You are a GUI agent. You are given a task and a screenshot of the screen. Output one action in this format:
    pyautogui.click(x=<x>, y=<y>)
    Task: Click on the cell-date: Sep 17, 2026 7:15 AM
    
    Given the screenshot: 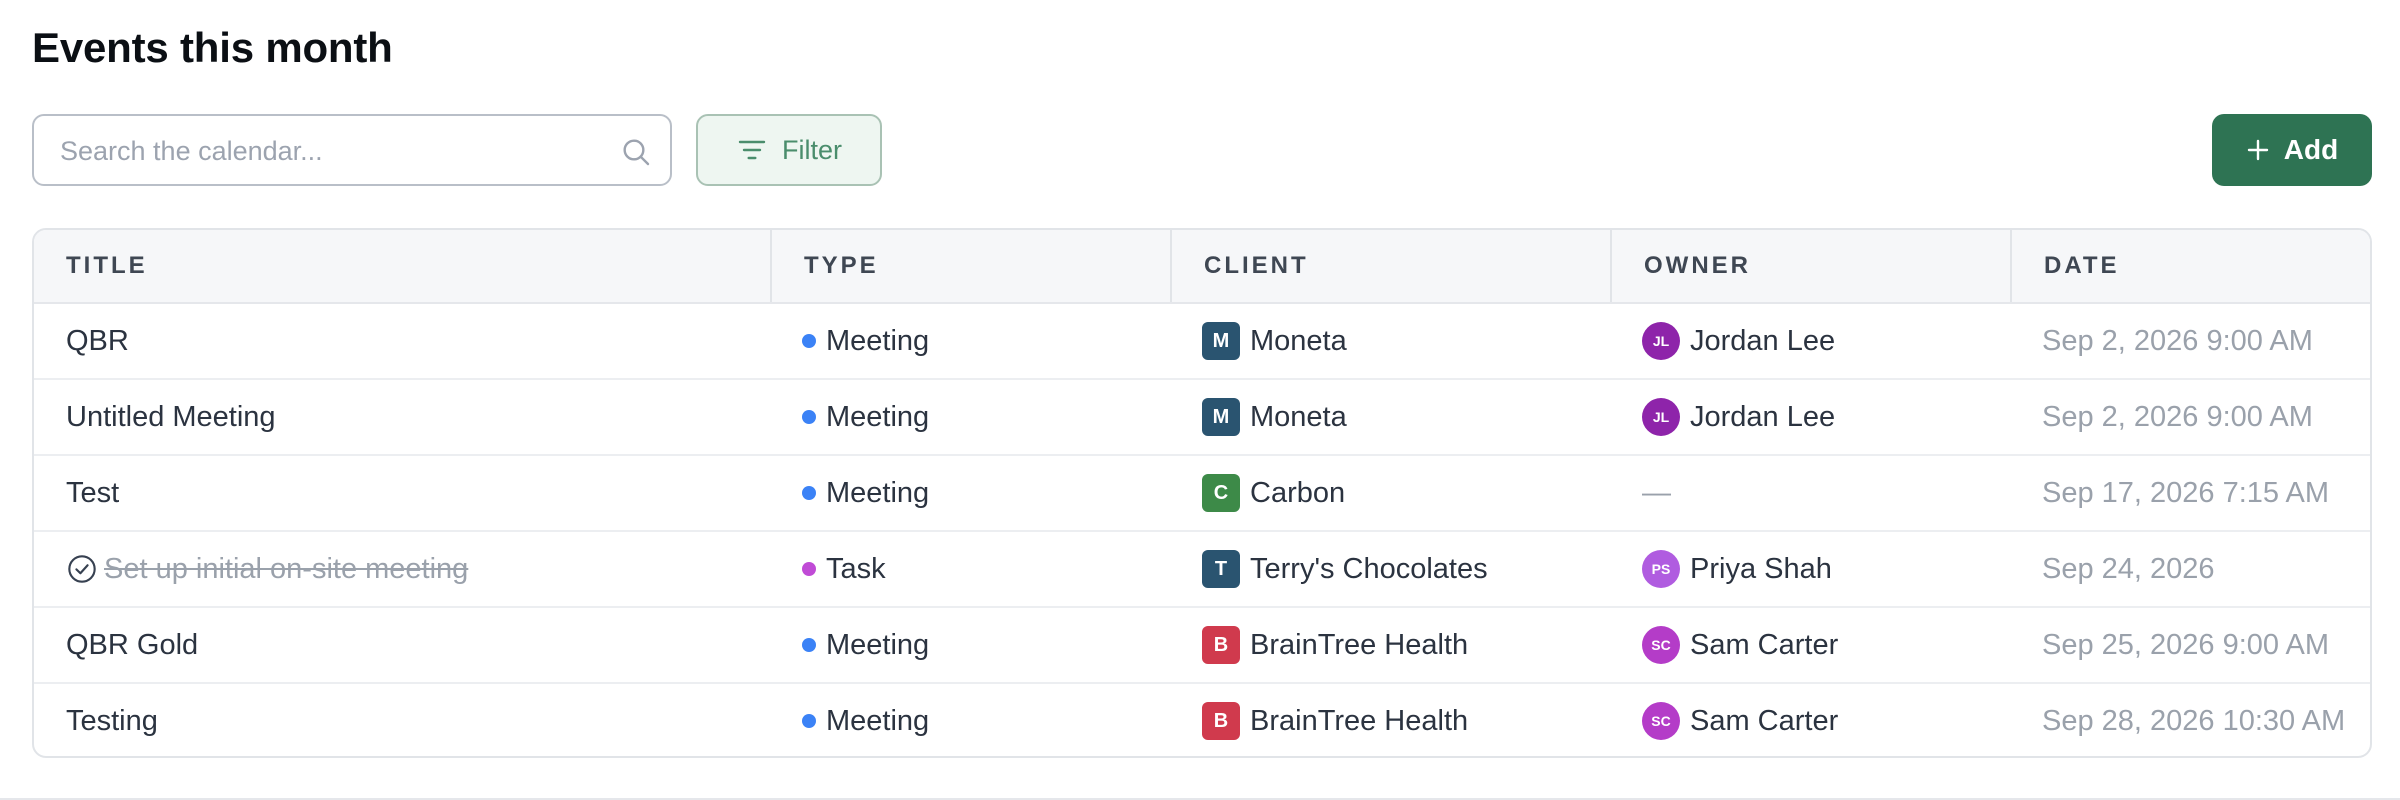 What is the action you would take?
    pyautogui.click(x=2190, y=493)
    